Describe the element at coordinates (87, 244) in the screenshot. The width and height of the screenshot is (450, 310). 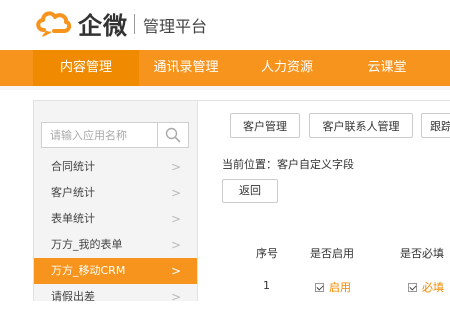
I see `sidebar-item-label: 万方_我的表单` at that location.